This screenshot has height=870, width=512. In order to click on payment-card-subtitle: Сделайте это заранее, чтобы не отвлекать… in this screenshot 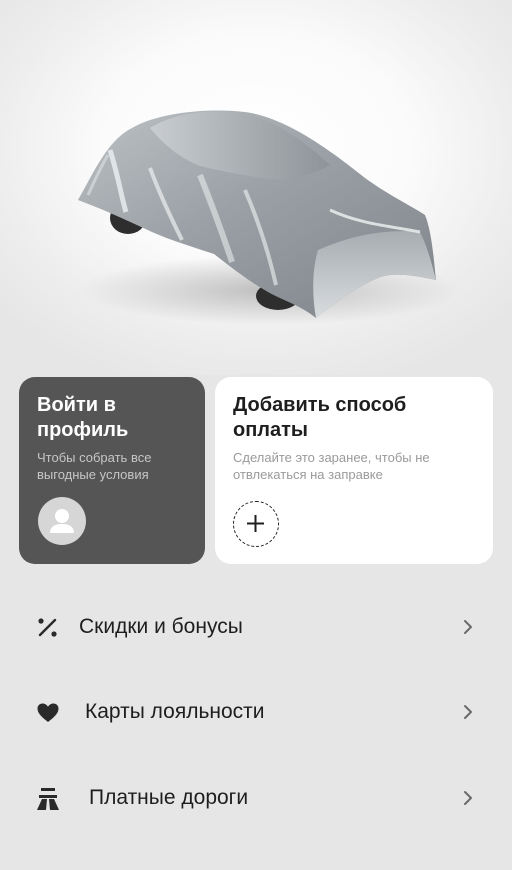, I will do `click(331, 466)`.